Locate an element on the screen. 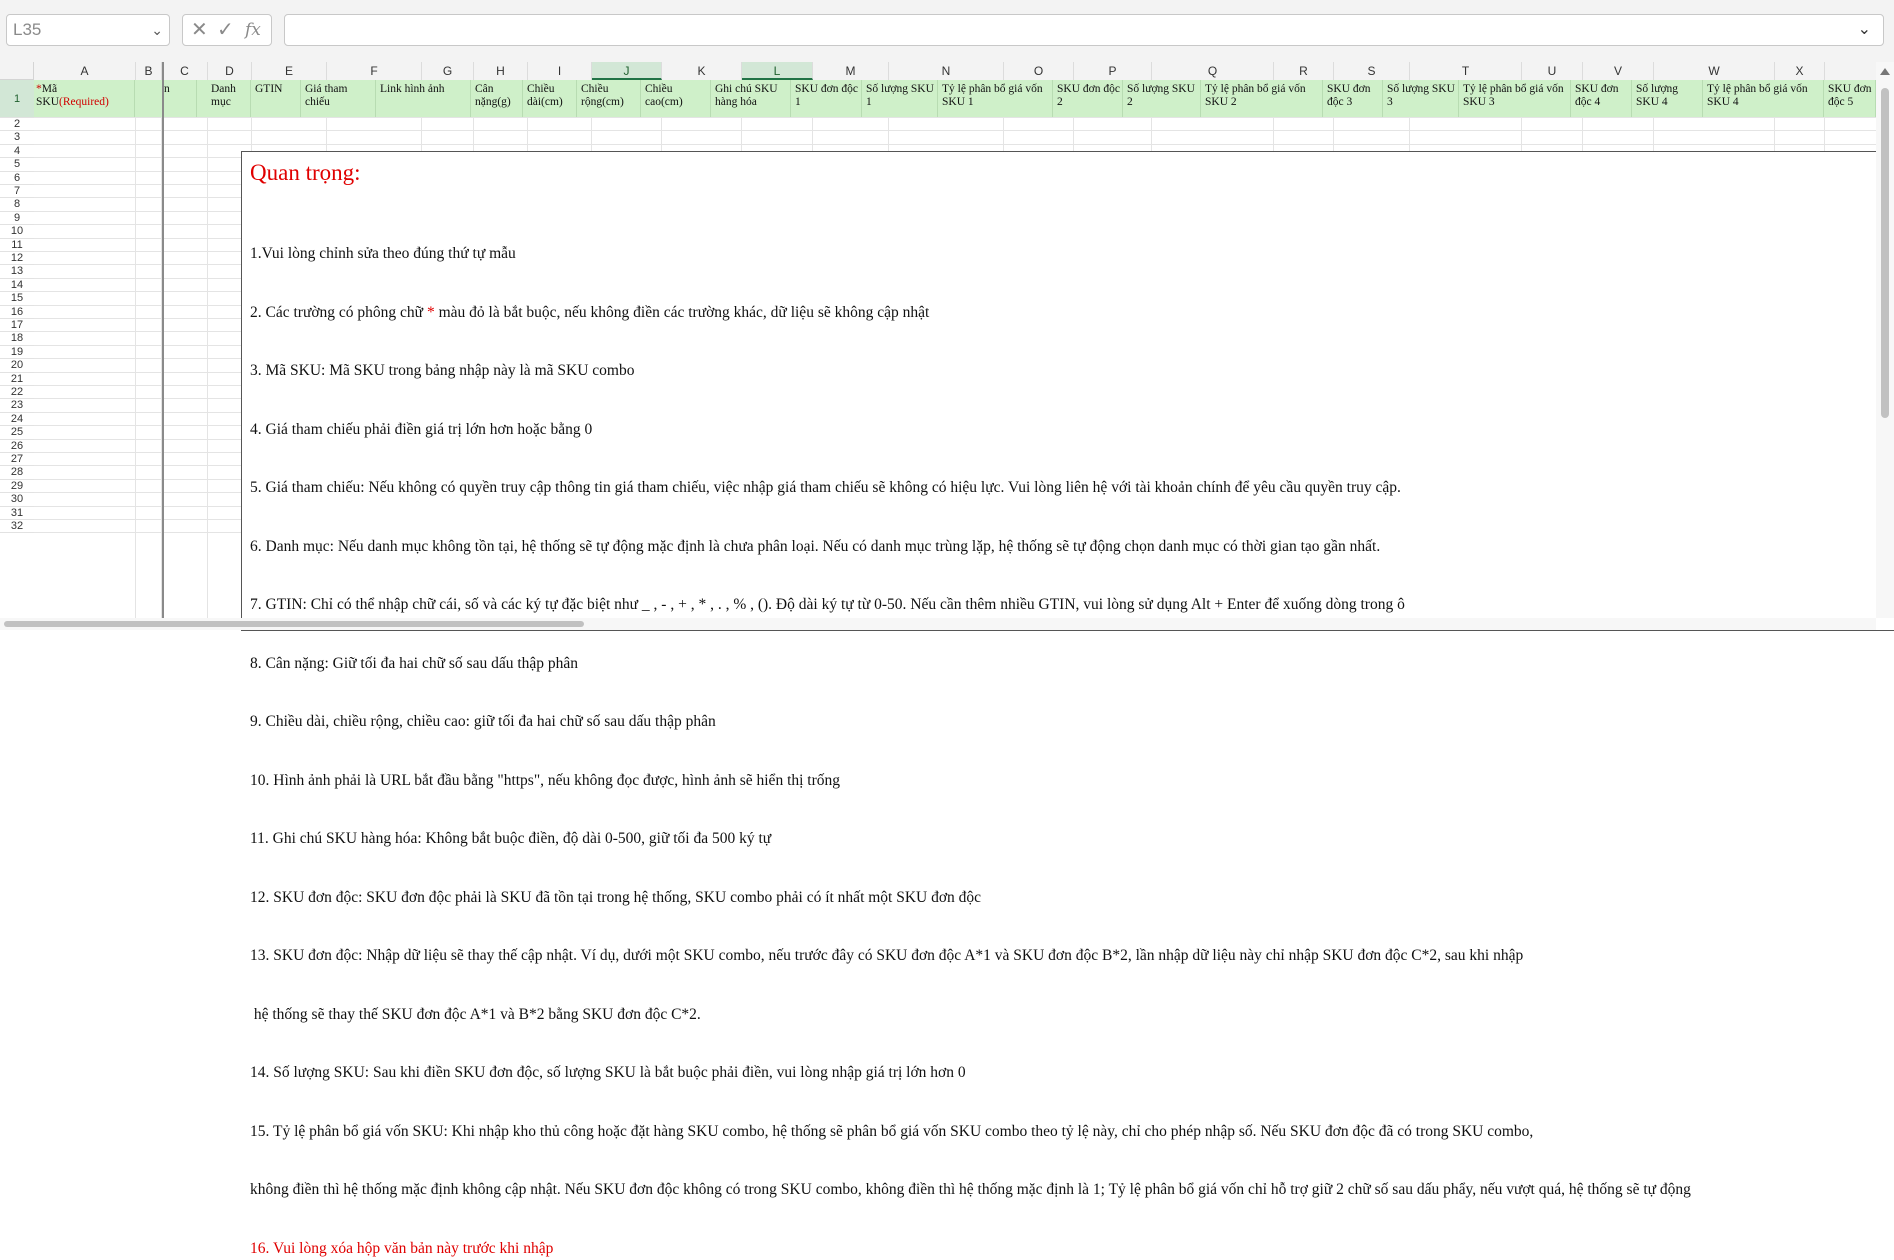  row-header-8: 8 is located at coordinates (17, 205).